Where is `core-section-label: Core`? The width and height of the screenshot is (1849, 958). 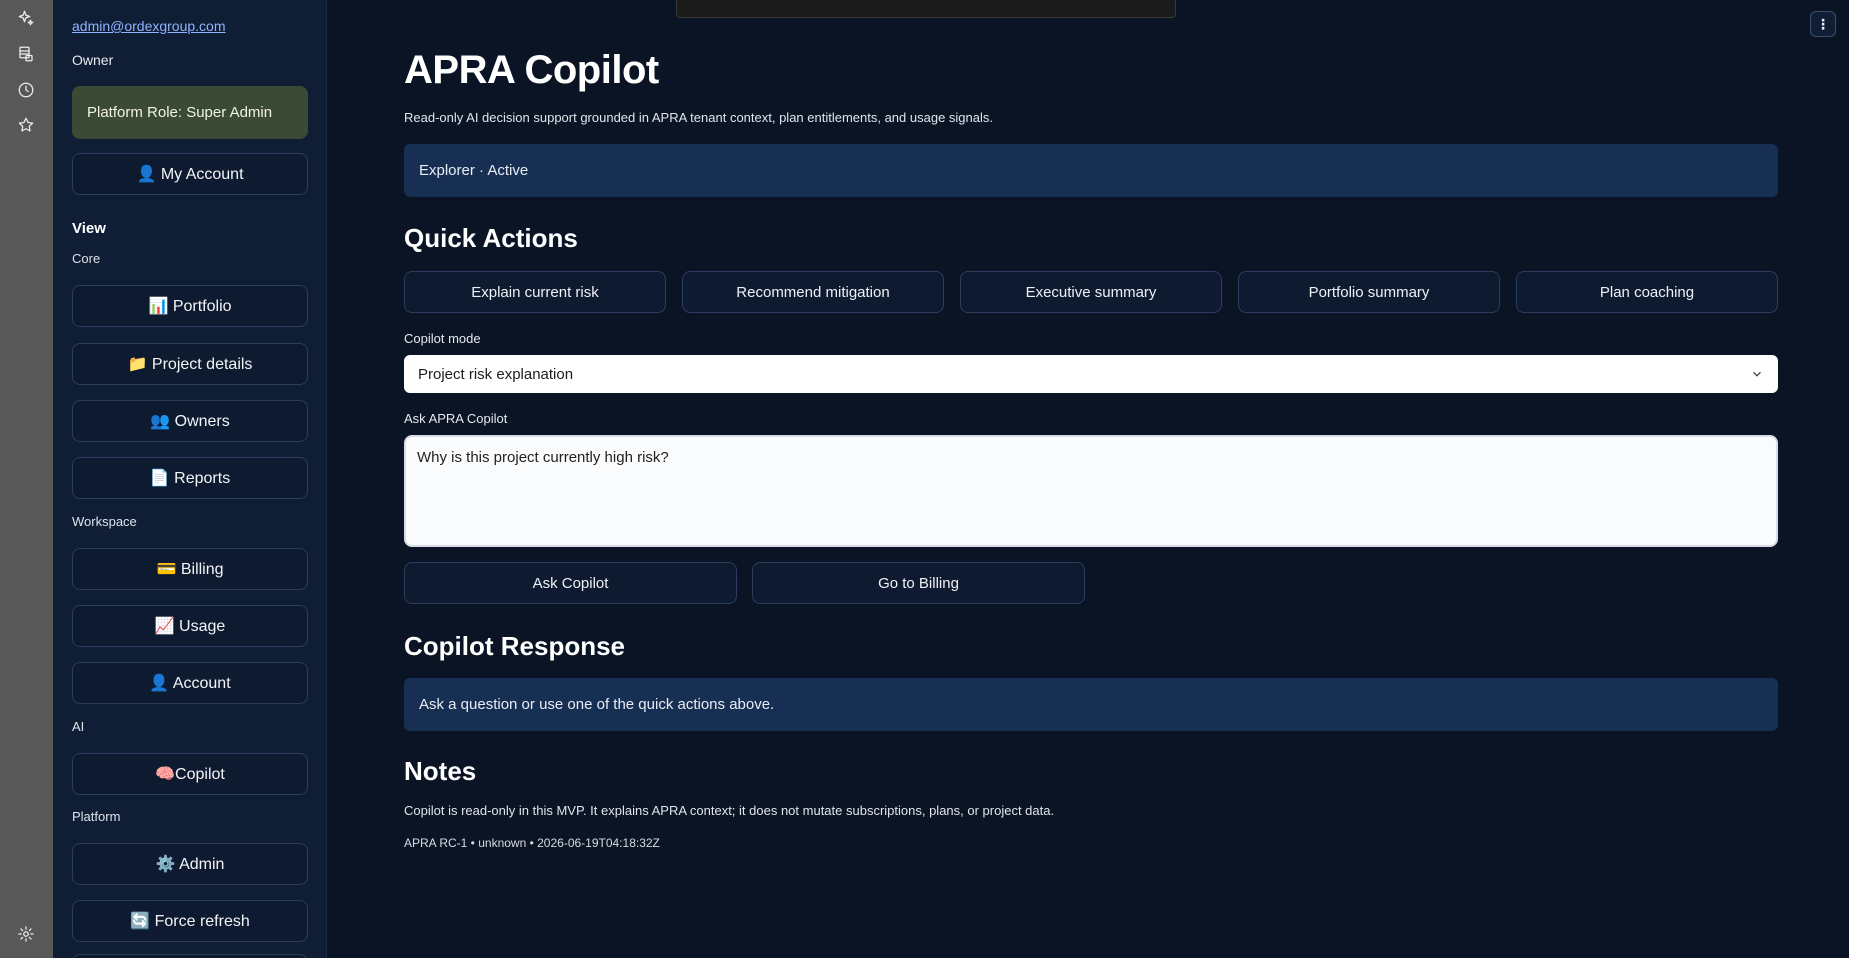
core-section-label: Core is located at coordinates (86, 258).